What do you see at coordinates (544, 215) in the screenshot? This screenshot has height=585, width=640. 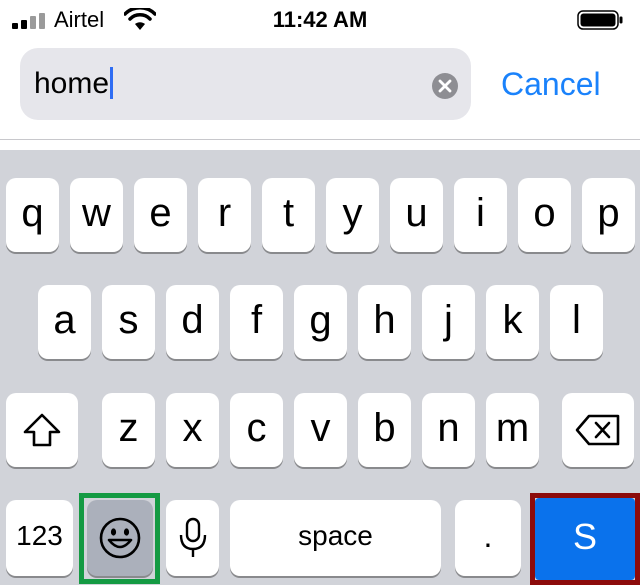 I see `key-o: o` at bounding box center [544, 215].